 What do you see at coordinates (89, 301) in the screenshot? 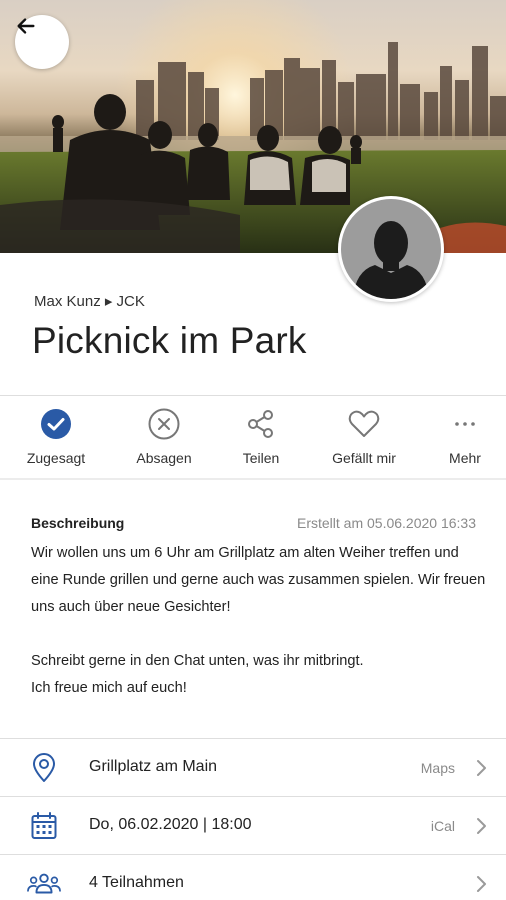
I see `organizer-breadcrumb: Max Kunz ▸ JCK` at bounding box center [89, 301].